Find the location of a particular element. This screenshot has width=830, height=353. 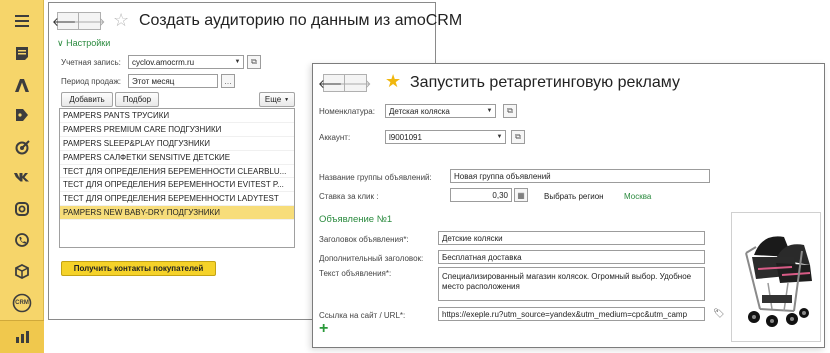

group-name-label: Название группы объявлений: is located at coordinates (375, 177).